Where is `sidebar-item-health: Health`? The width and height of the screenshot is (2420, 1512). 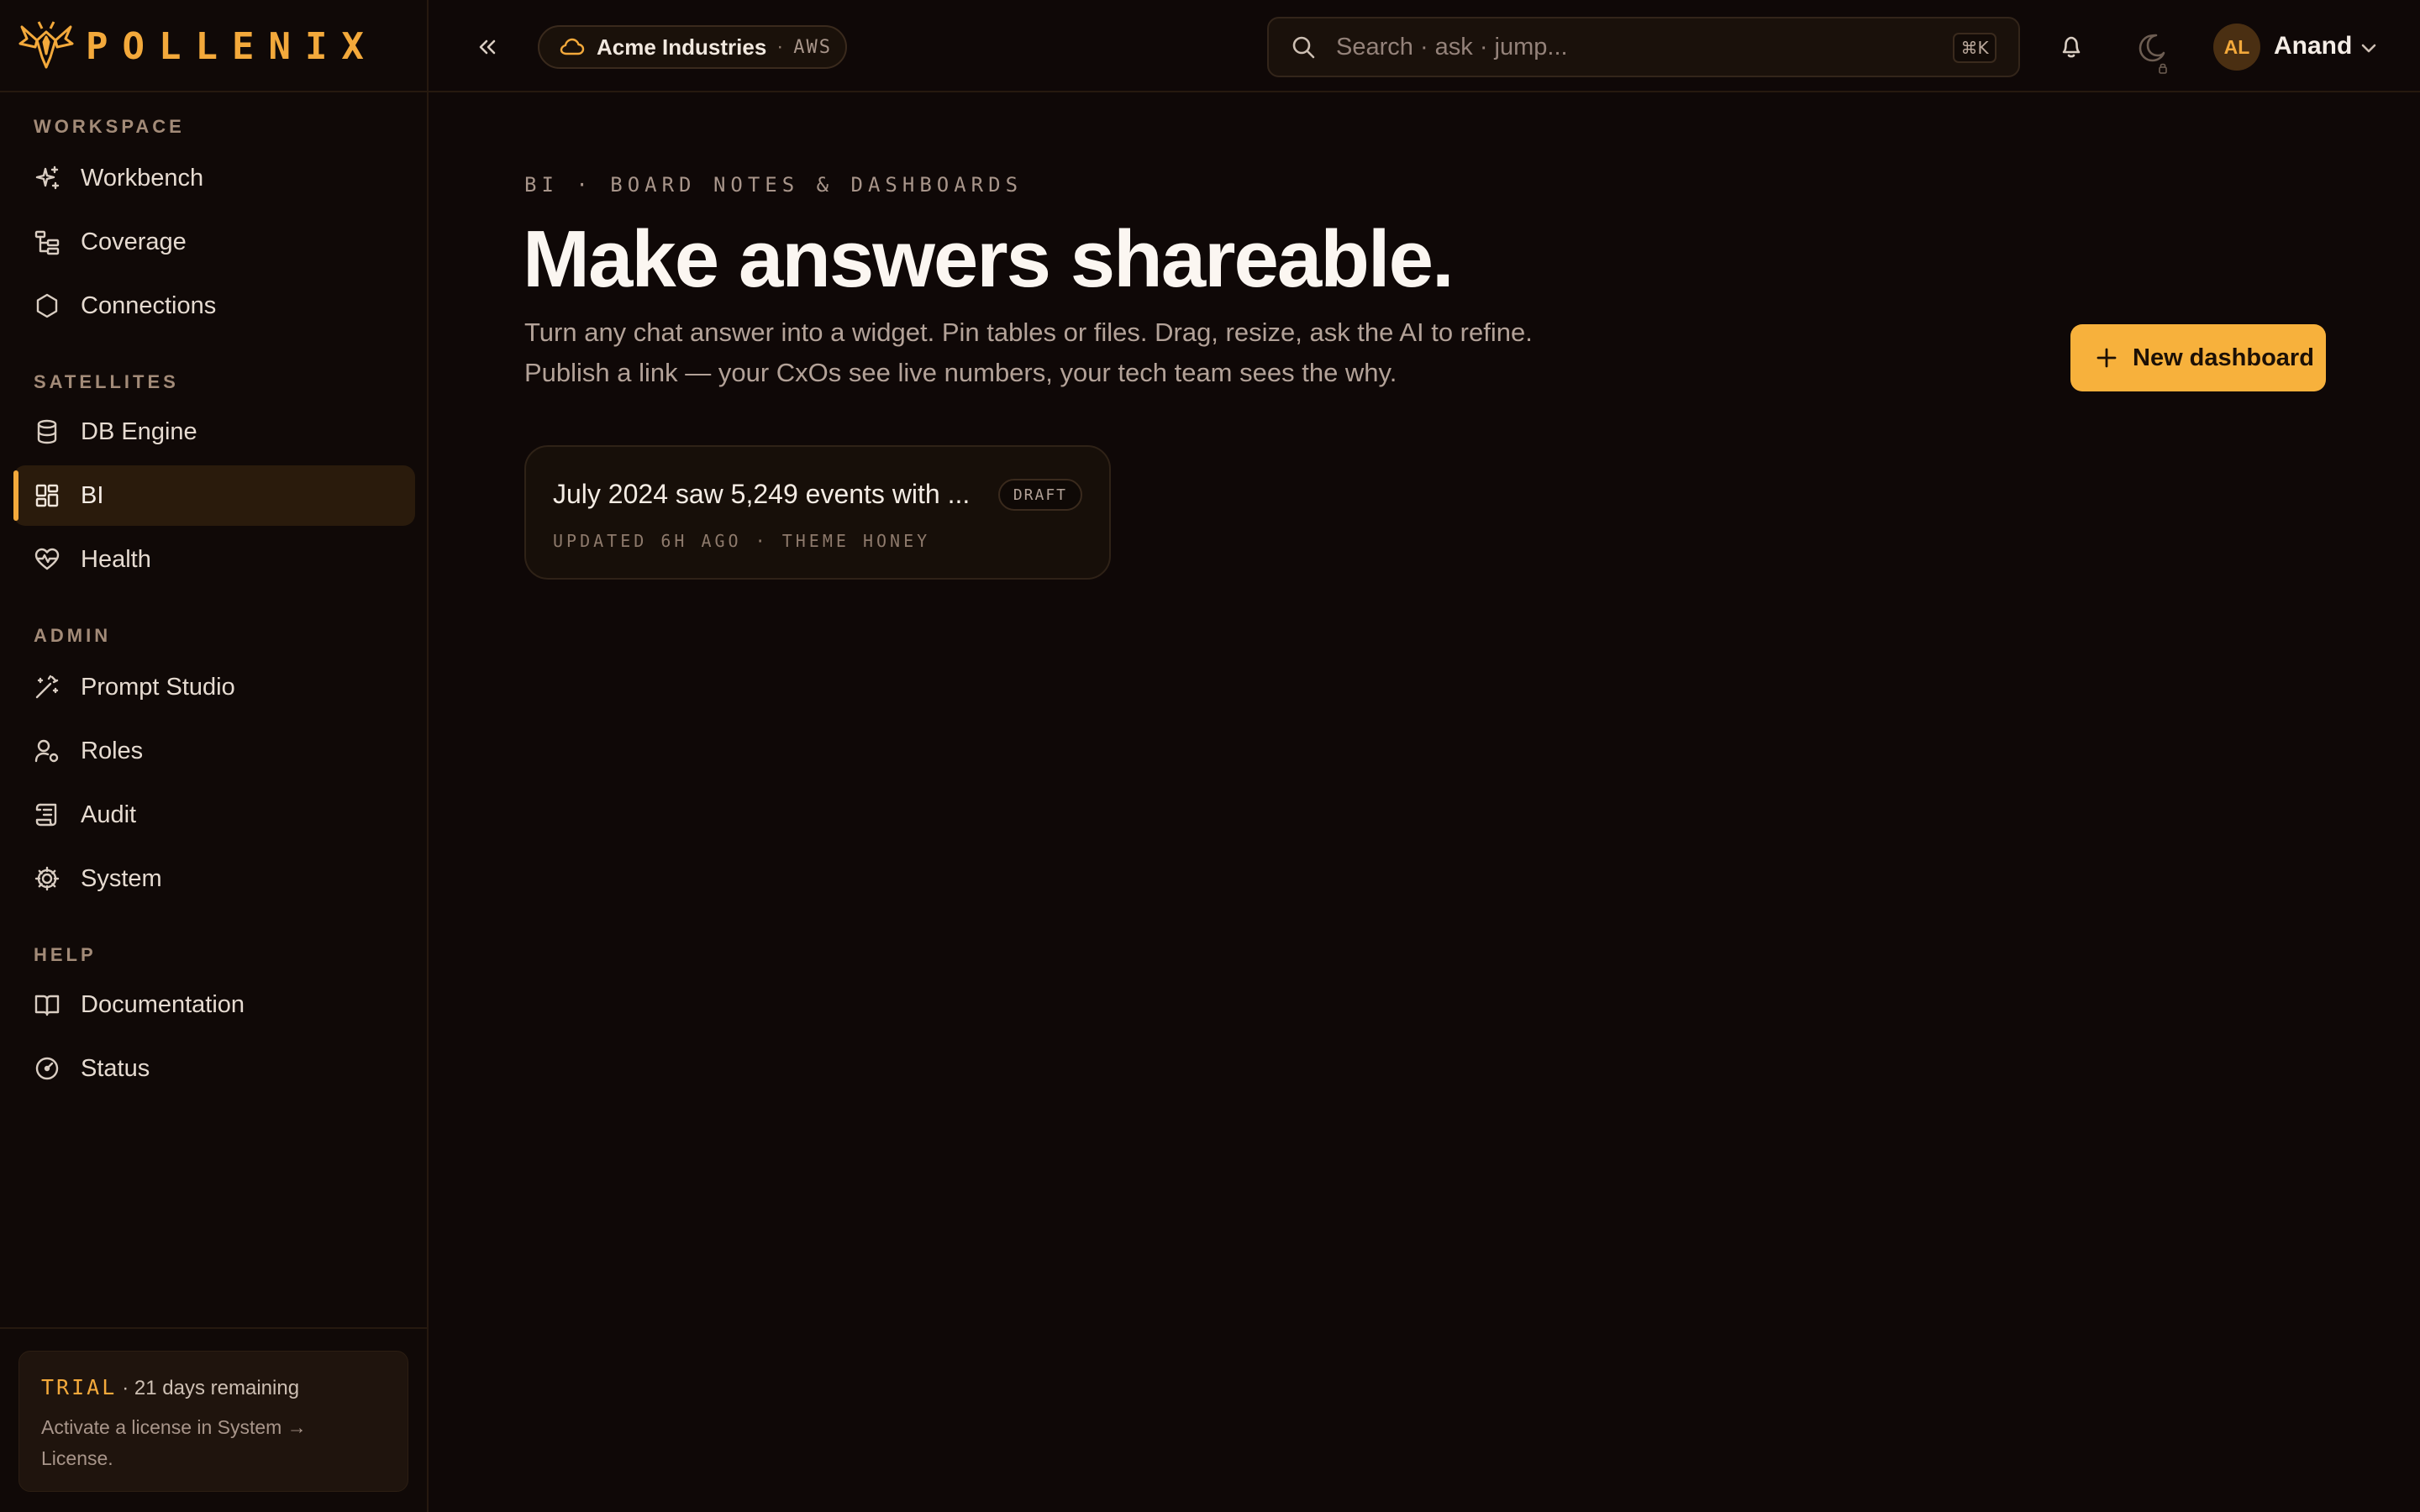
sidebar-item-health: Health is located at coordinates (214, 559).